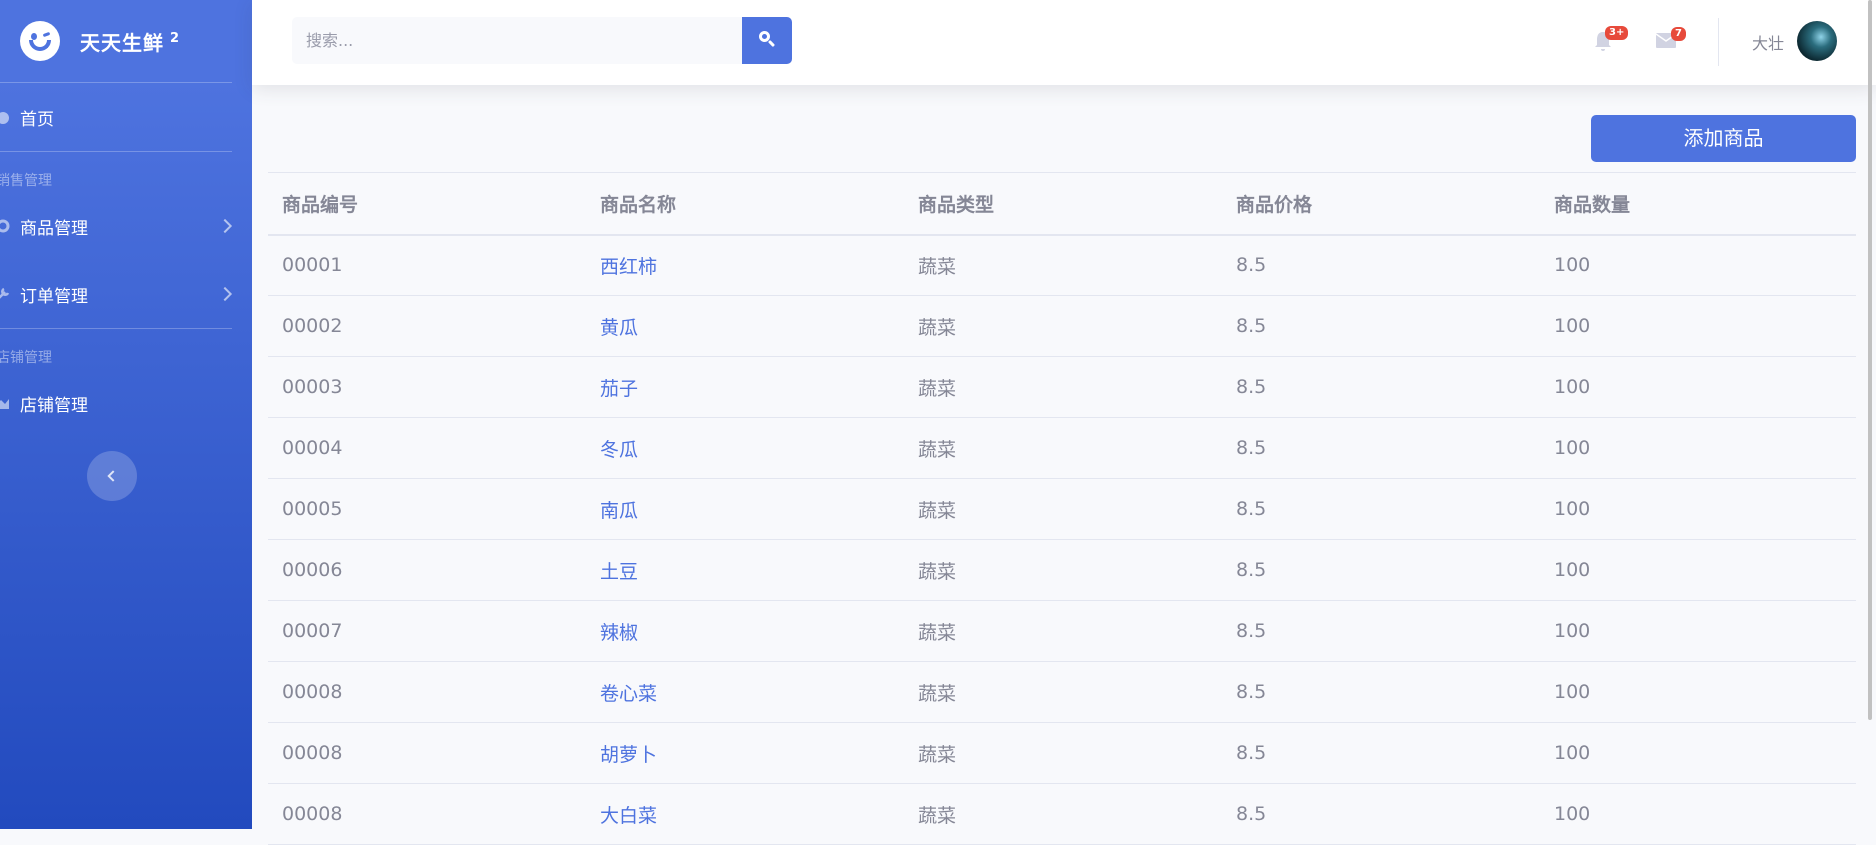 This screenshot has height=845, width=1876. I want to click on search-form, so click(542, 40).